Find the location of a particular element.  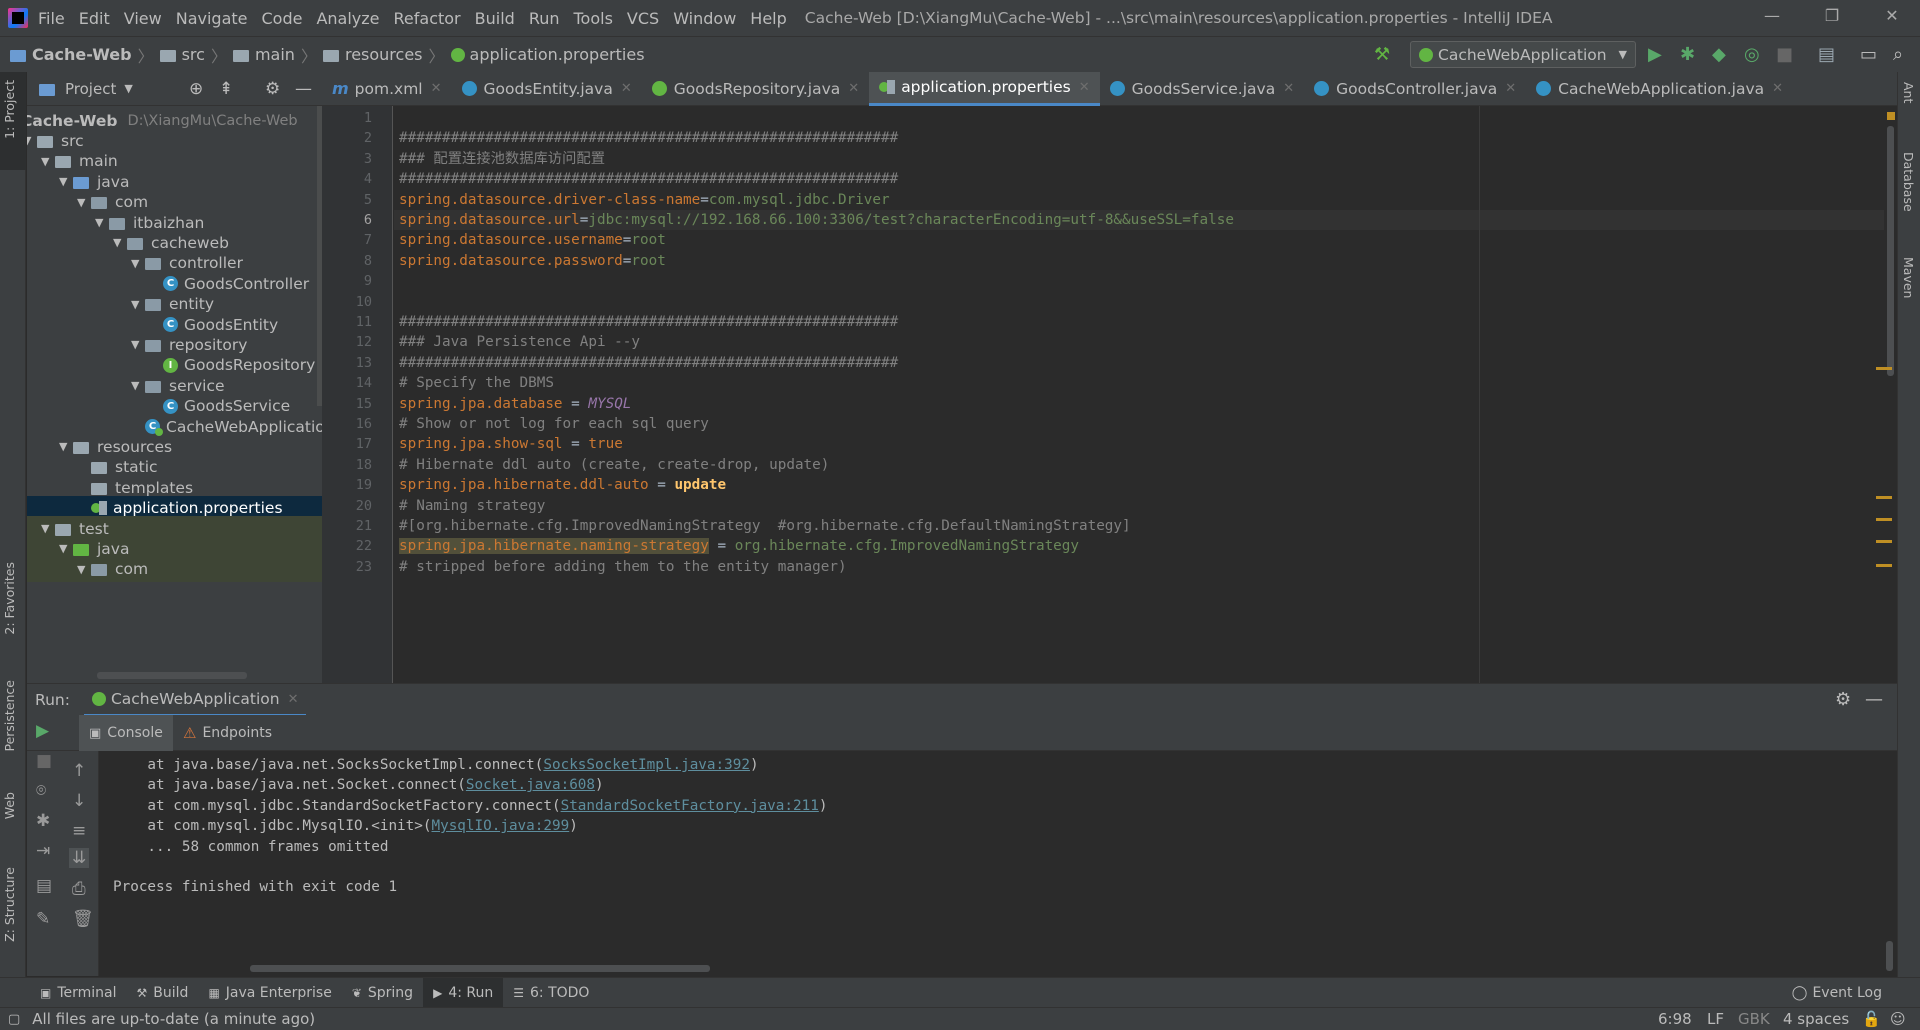

menu-file: File is located at coordinates (51, 18).